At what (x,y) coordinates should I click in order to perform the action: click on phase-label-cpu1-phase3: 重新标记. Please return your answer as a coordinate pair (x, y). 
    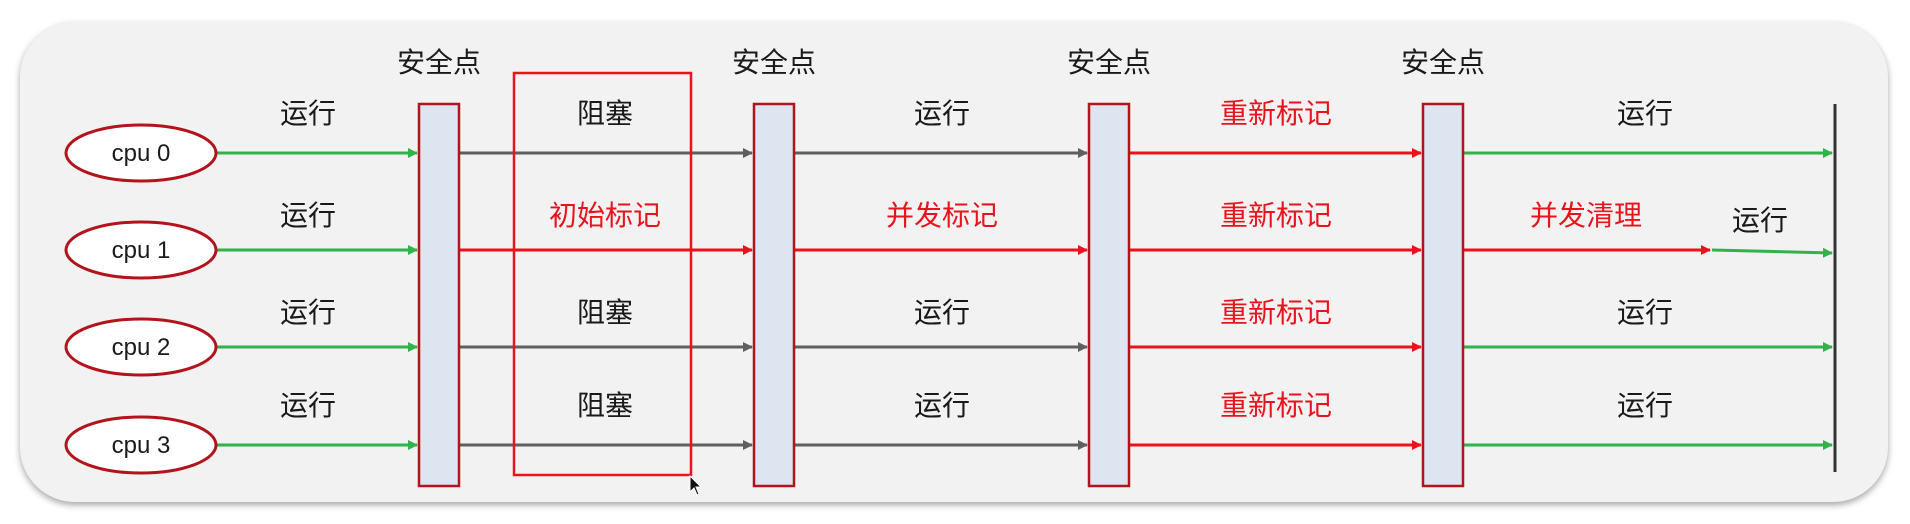
    Looking at the image, I should click on (1276, 215).